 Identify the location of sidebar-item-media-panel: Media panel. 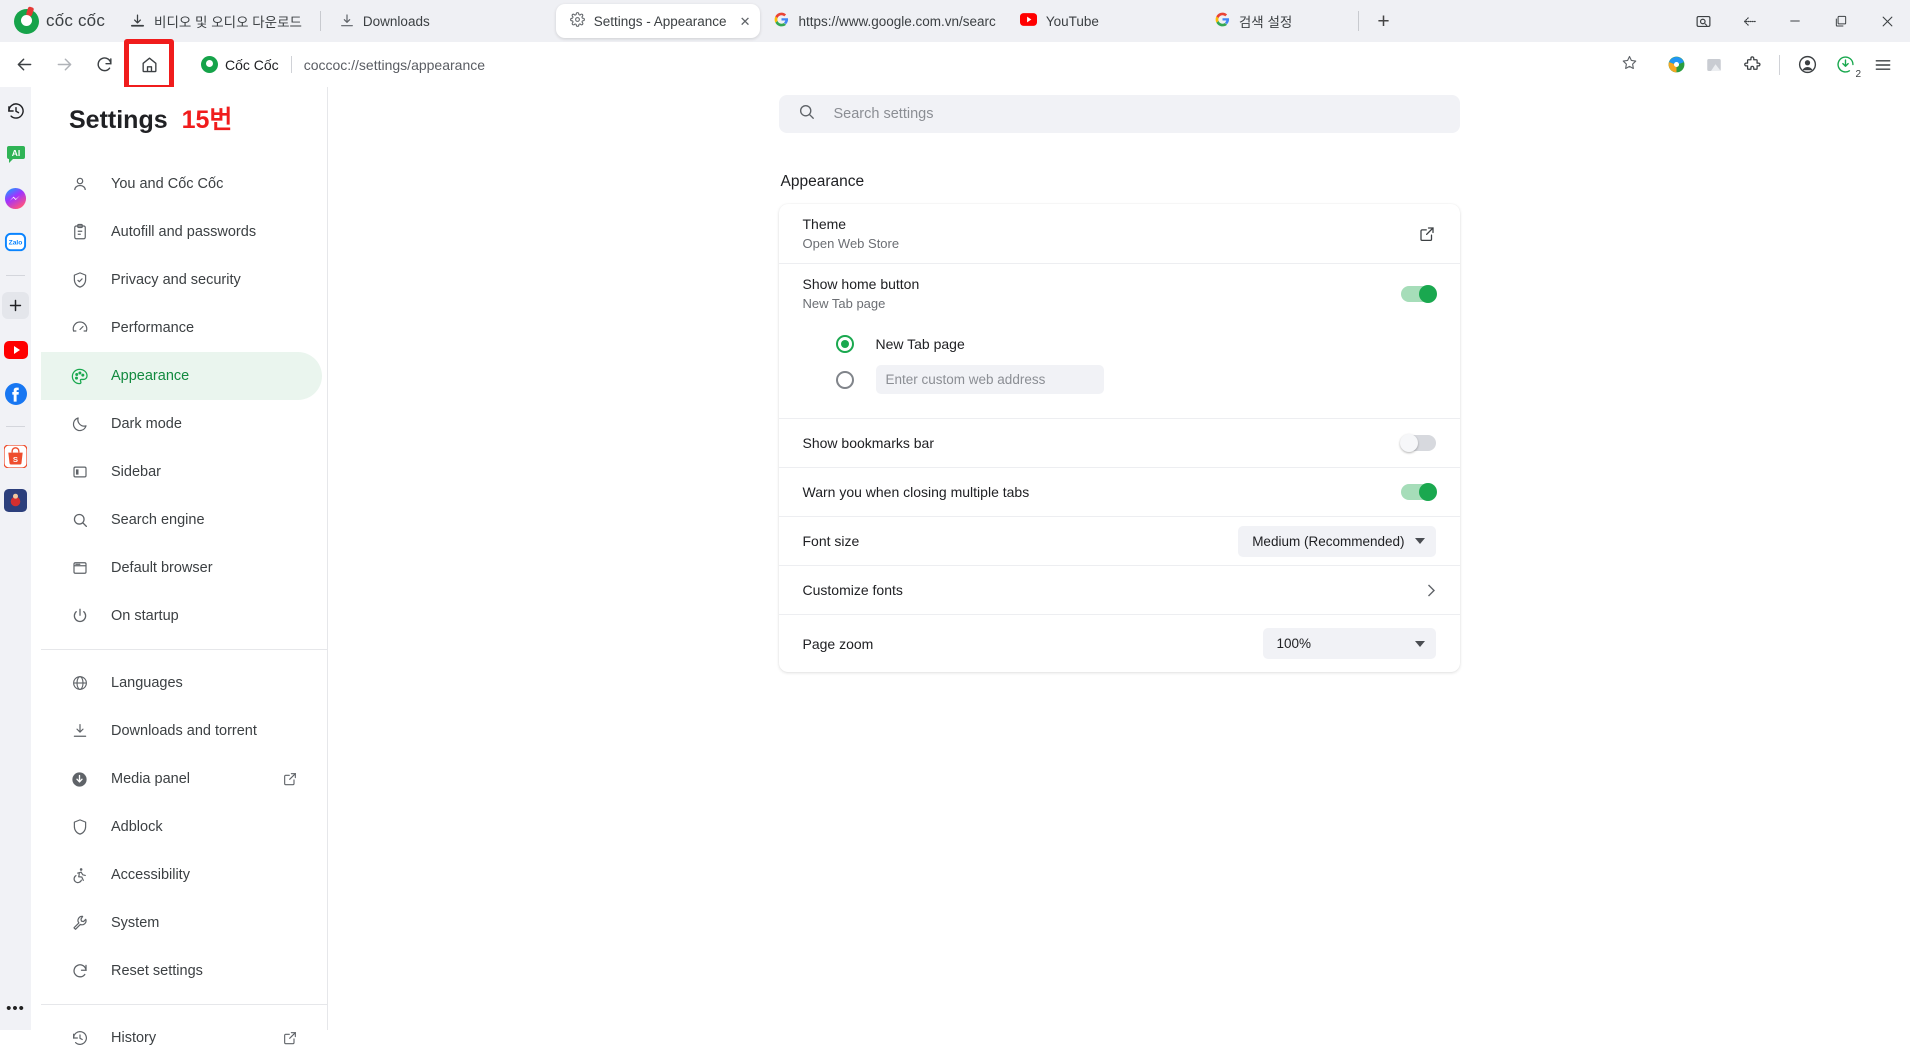
(181, 779).